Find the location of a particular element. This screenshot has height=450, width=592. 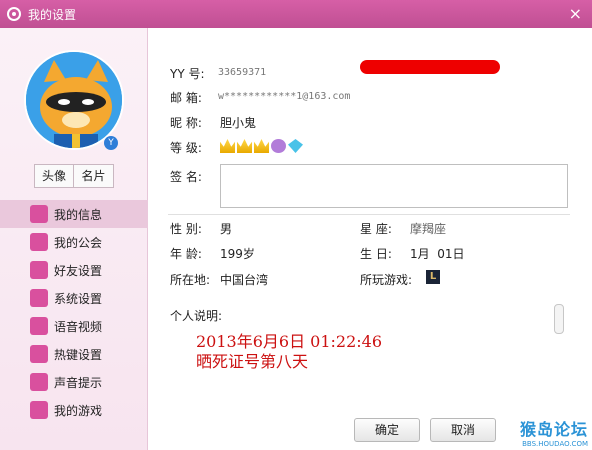

watermark-url: BBS.HOUDAO.COM is located at coordinates (555, 444).